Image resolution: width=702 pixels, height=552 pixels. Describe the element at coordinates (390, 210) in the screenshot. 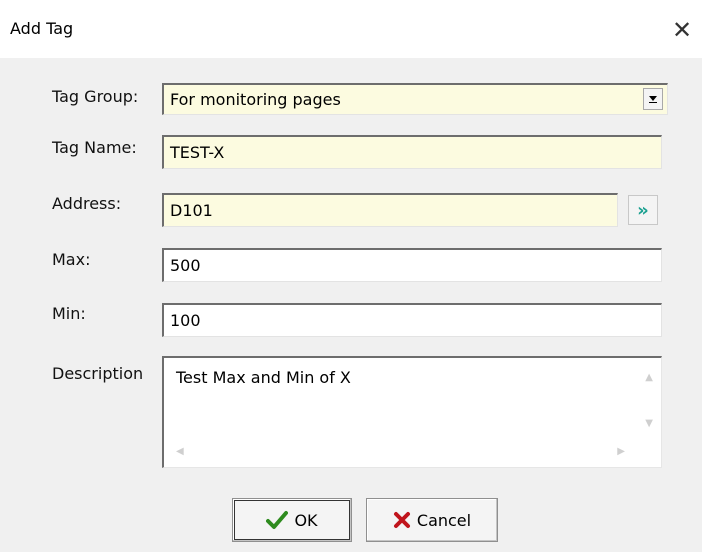

I see `address-field: D101` at that location.